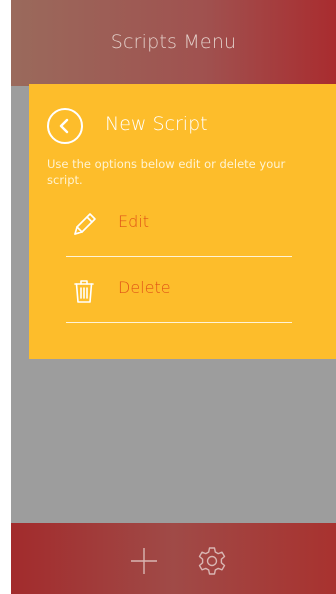 This screenshot has width=336, height=594. What do you see at coordinates (179, 225) in the screenshot?
I see `edit-option: Edit` at bounding box center [179, 225].